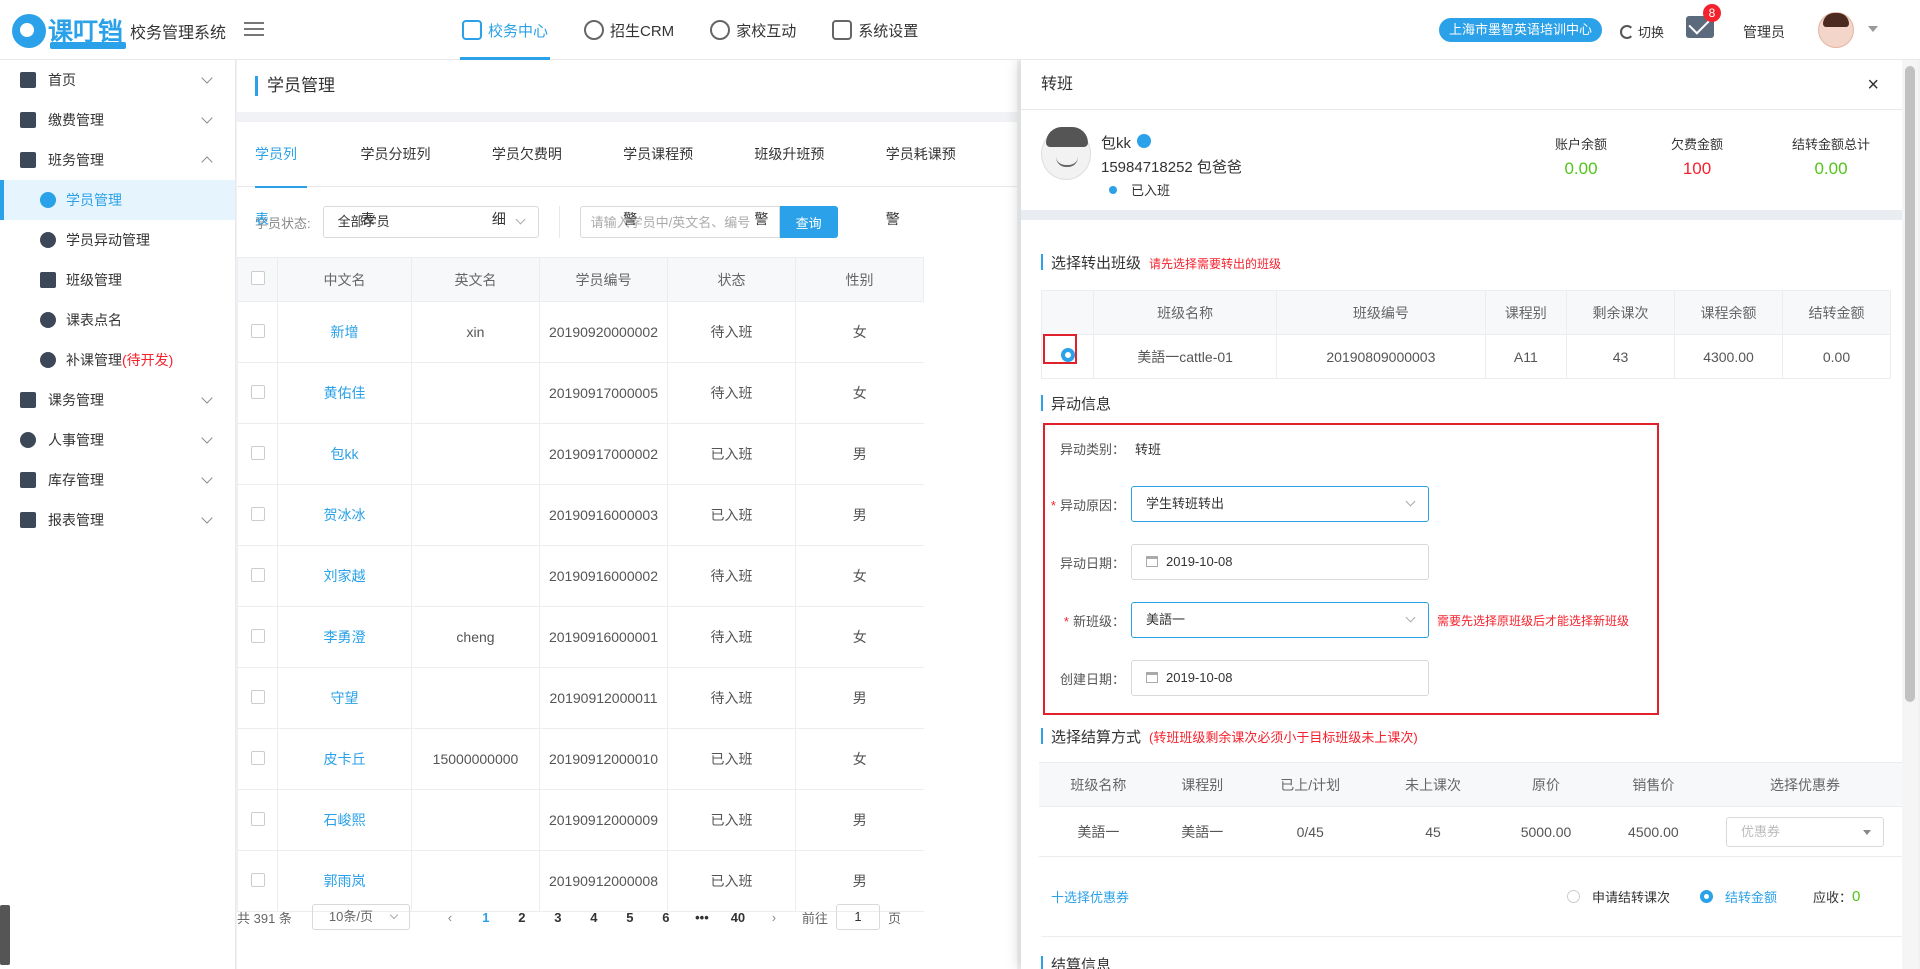 The height and width of the screenshot is (969, 1920). What do you see at coordinates (5, 935) in the screenshot?
I see `side-handle` at bounding box center [5, 935].